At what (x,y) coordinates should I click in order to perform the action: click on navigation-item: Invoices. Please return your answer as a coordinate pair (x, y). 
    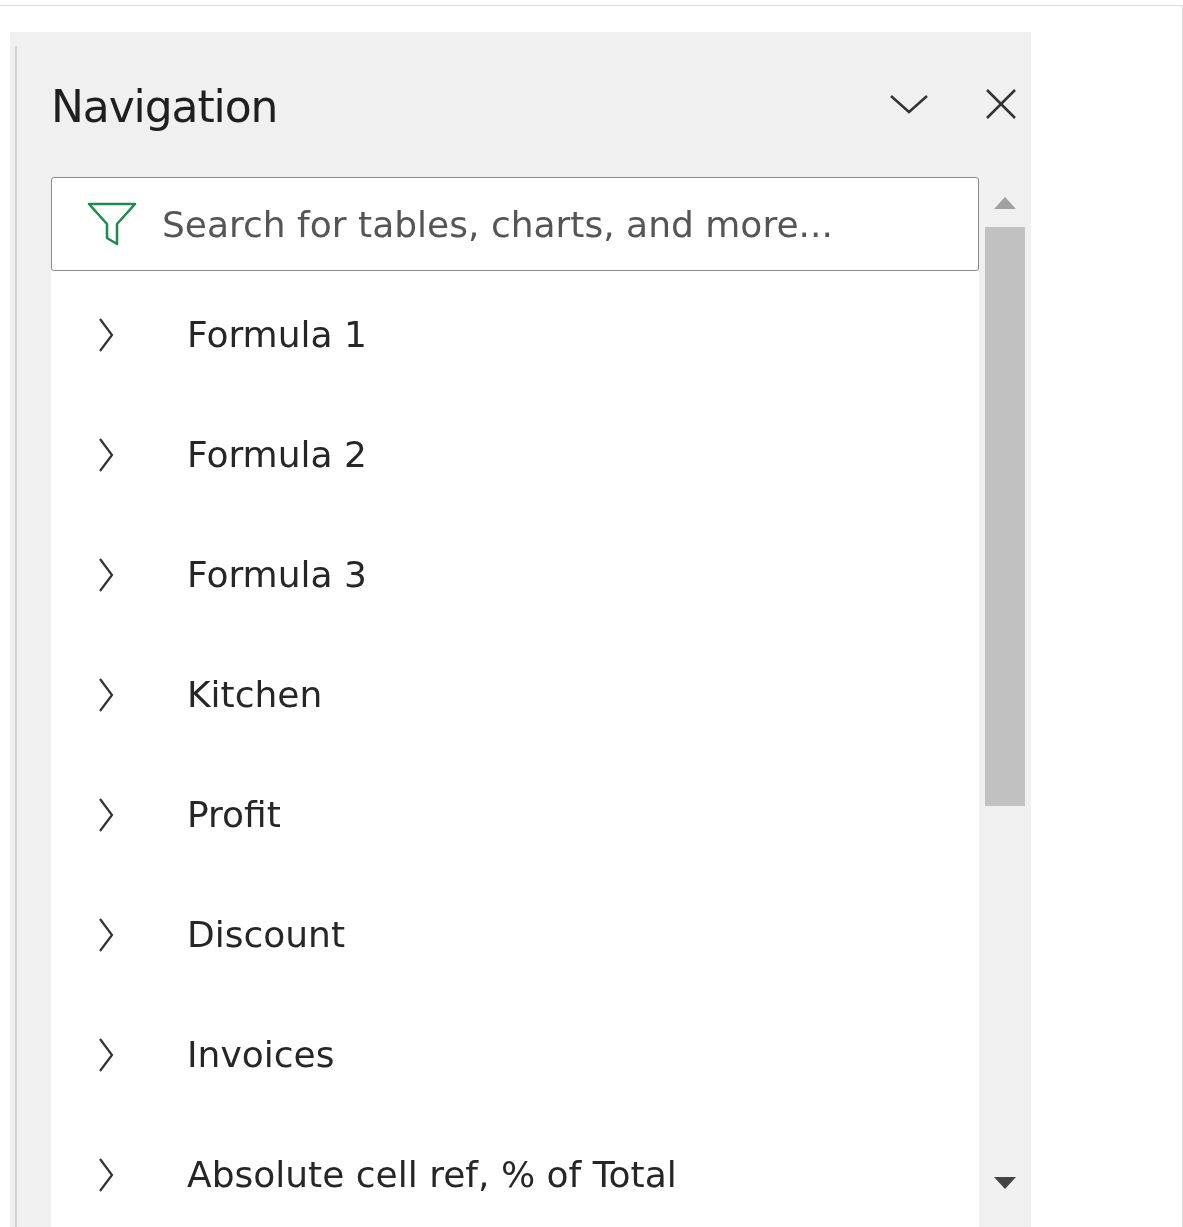
    Looking at the image, I should click on (261, 1055).